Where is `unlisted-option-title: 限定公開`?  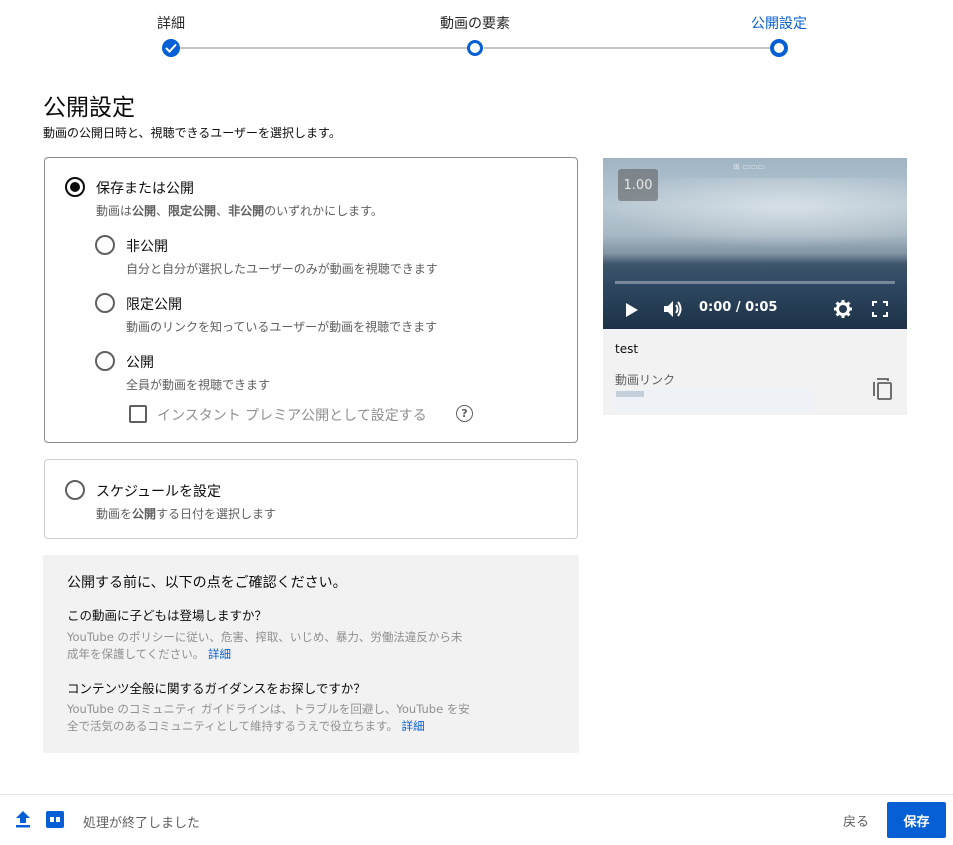 unlisted-option-title: 限定公開 is located at coordinates (154, 305).